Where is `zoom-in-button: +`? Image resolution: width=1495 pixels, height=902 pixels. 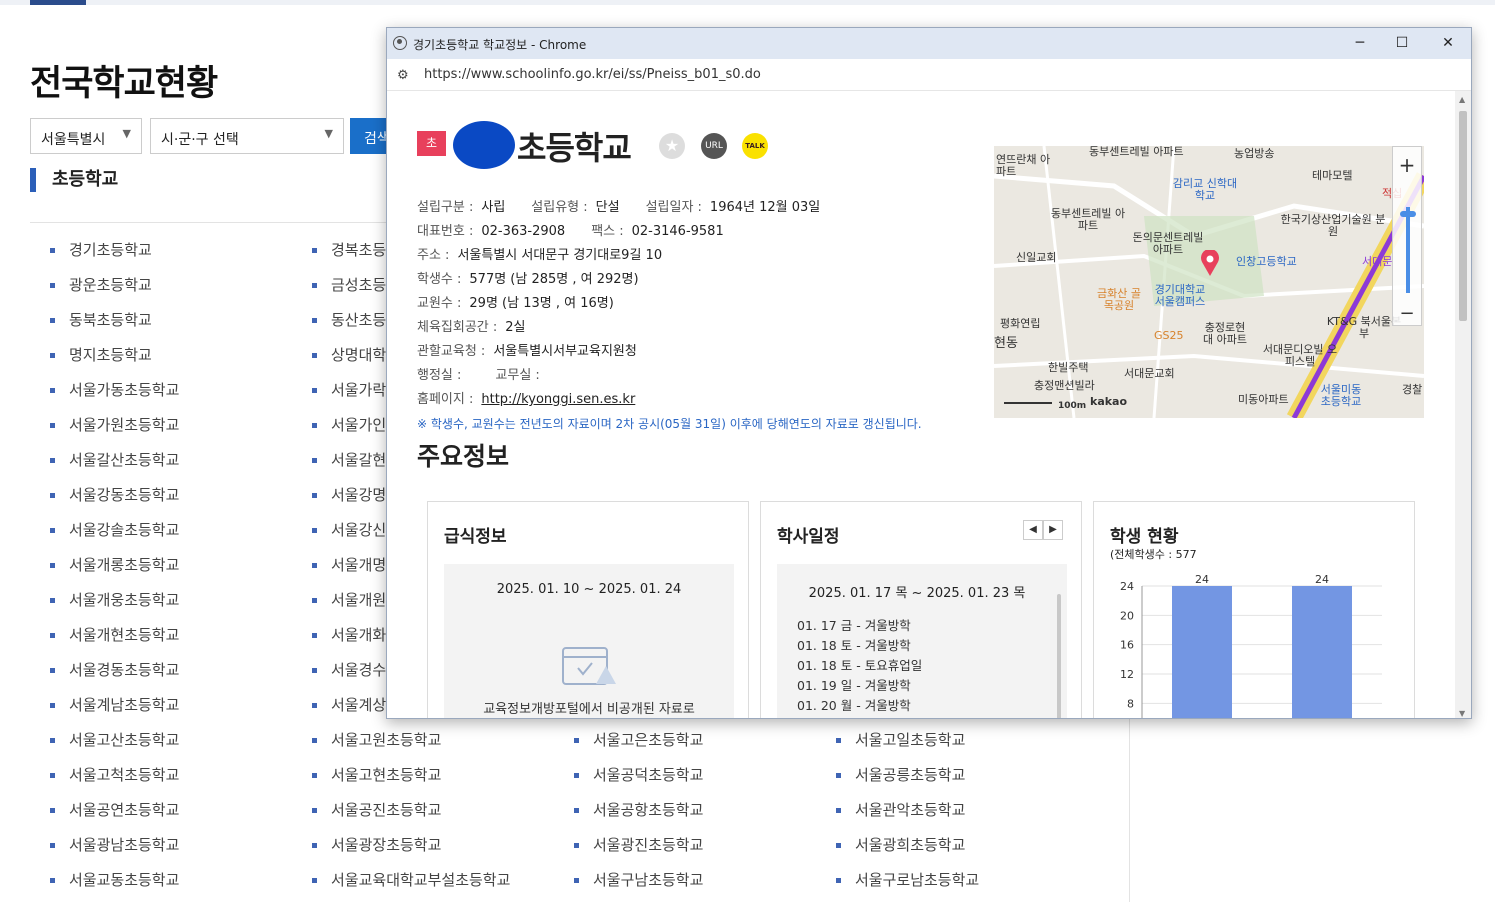 zoom-in-button: + is located at coordinates (1407, 165).